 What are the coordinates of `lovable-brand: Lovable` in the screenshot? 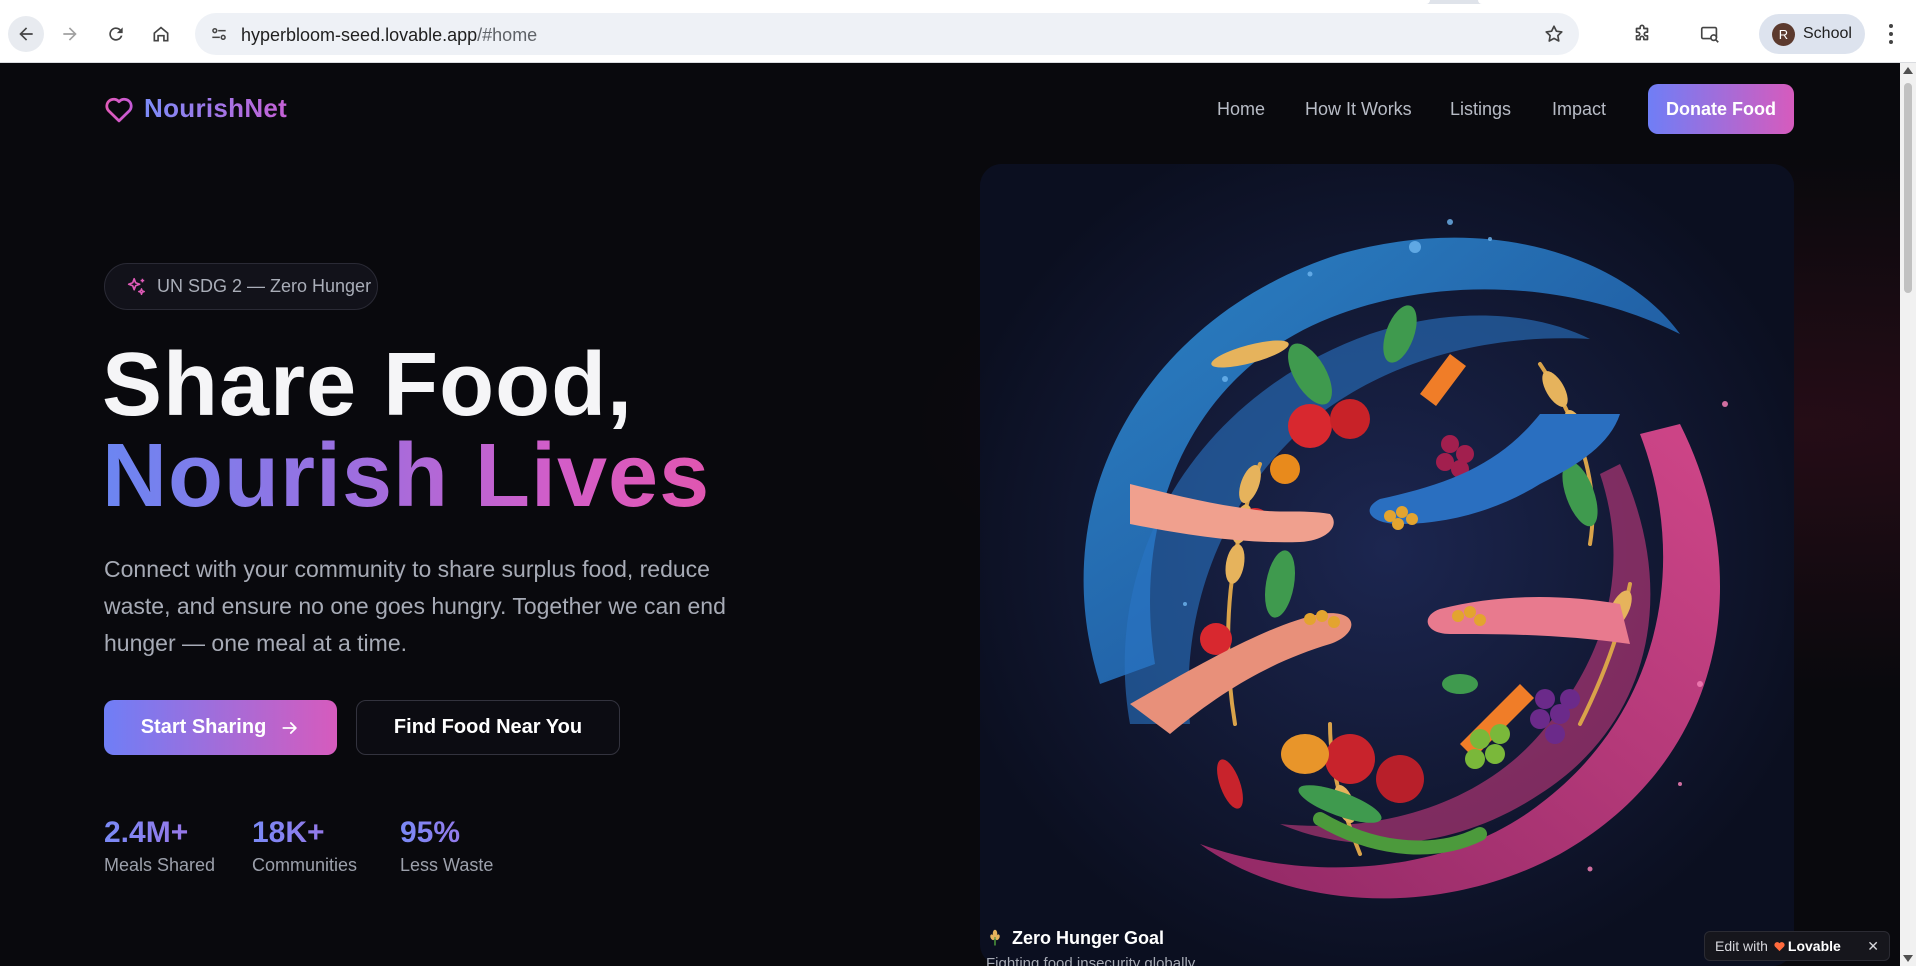 It's located at (1807, 946).